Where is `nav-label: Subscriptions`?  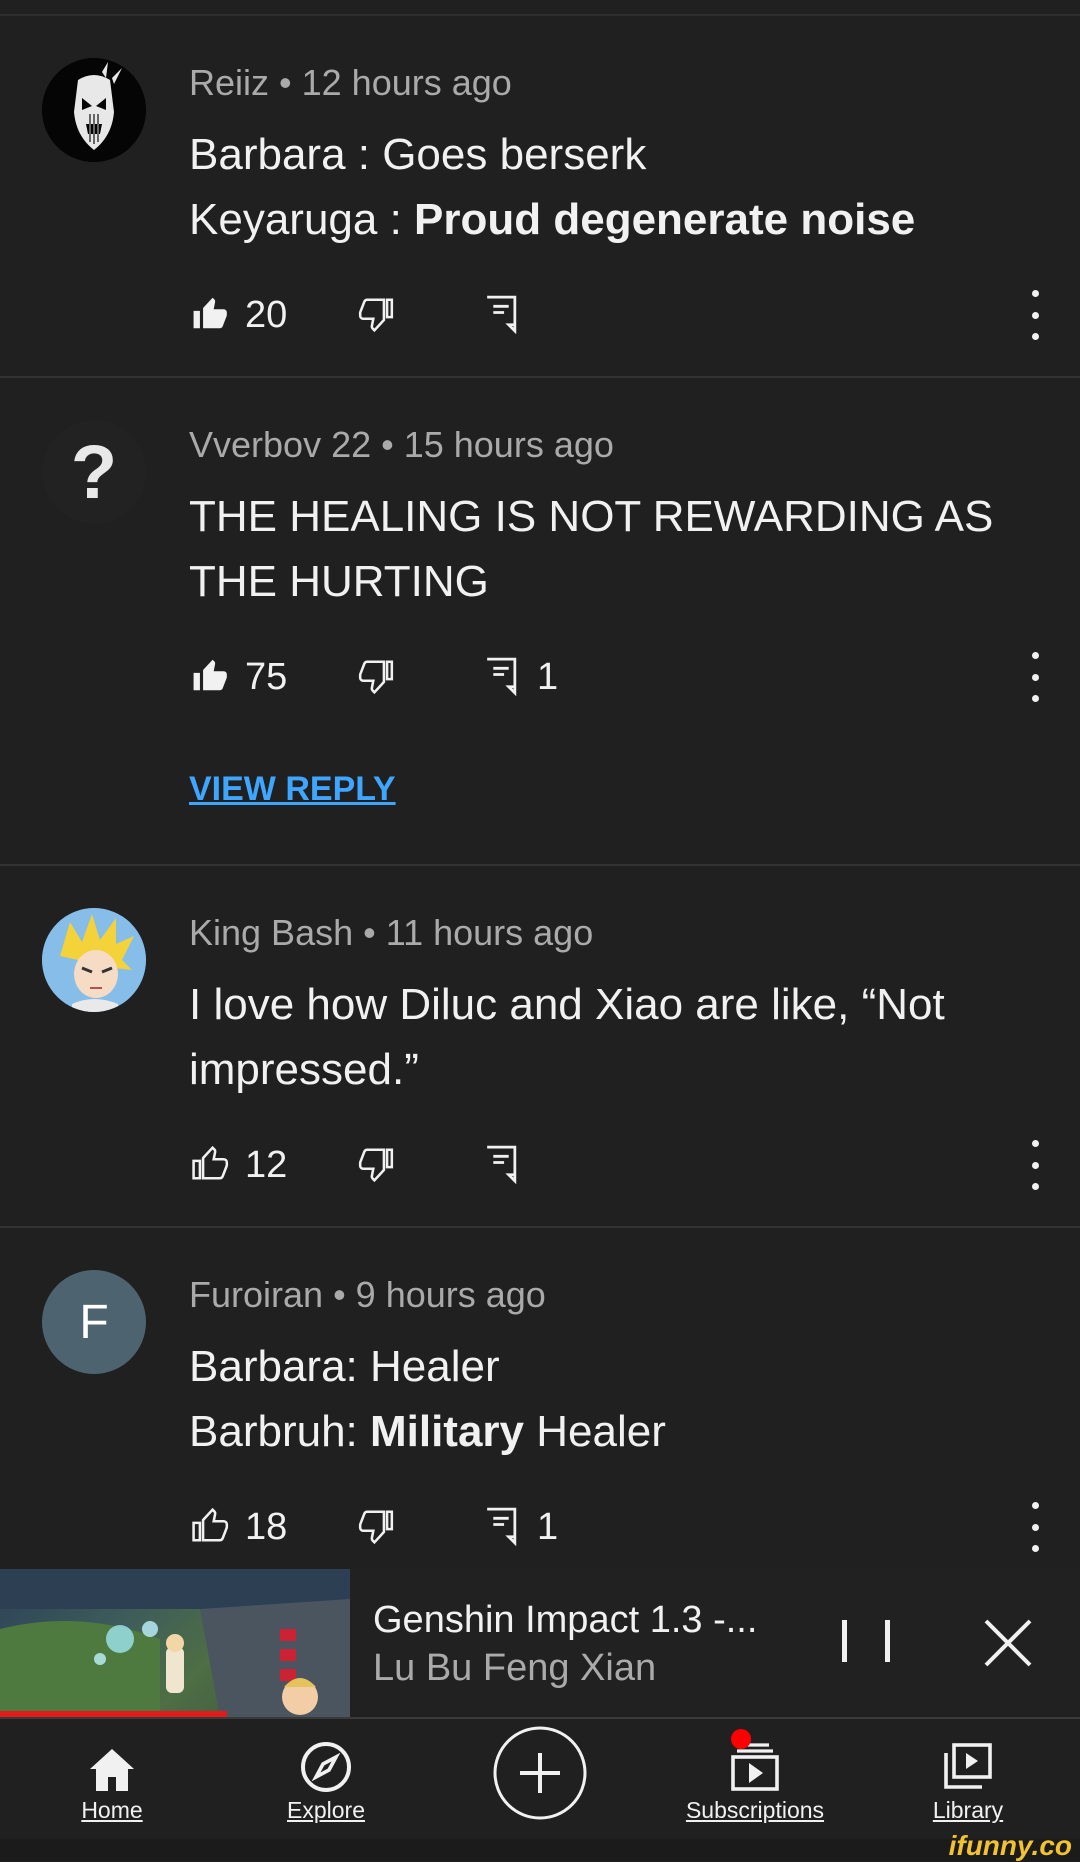 nav-label: Subscriptions is located at coordinates (755, 1810).